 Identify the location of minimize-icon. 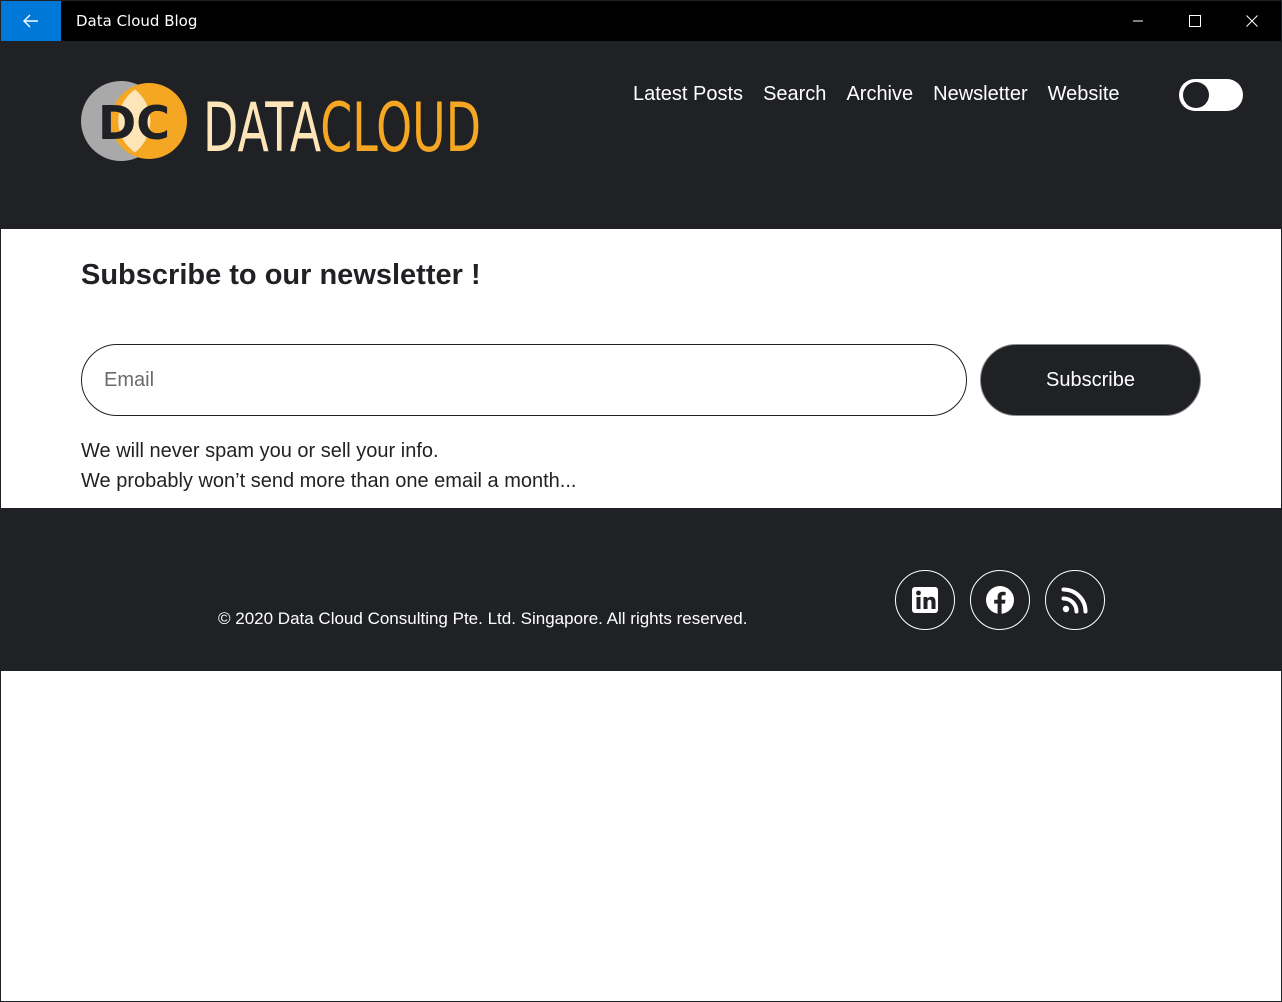
(1138, 21).